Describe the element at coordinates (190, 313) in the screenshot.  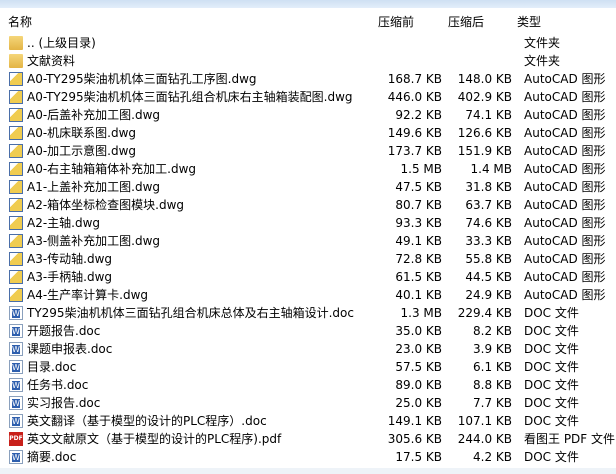
I see `file-name: TY295柴油机机体三面钻孔组合机床总体及右主轴箱设计.doc` at that location.